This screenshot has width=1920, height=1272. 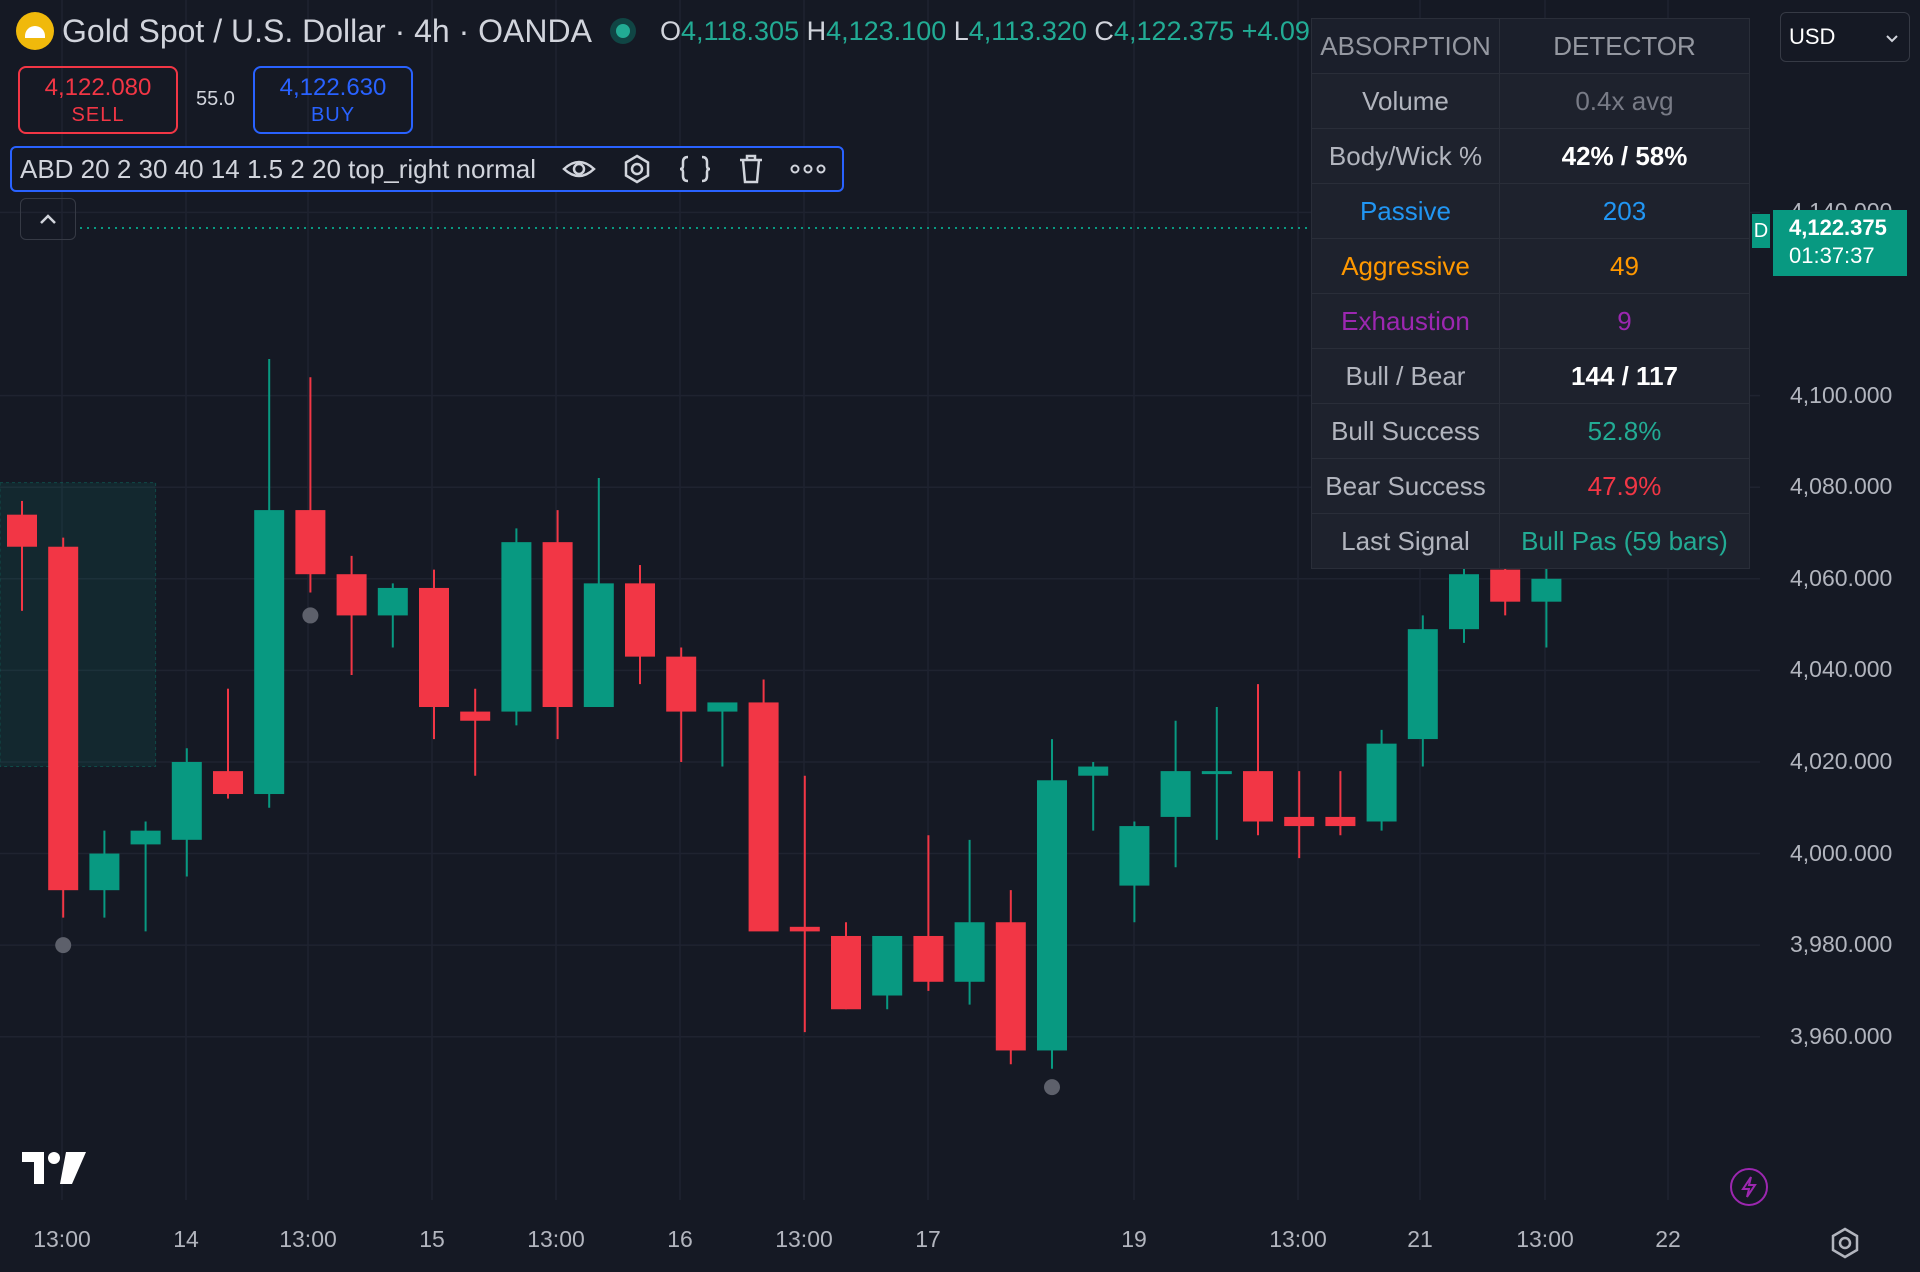 What do you see at coordinates (928, 1239) in the screenshot?
I see `time-axis-label: 17` at bounding box center [928, 1239].